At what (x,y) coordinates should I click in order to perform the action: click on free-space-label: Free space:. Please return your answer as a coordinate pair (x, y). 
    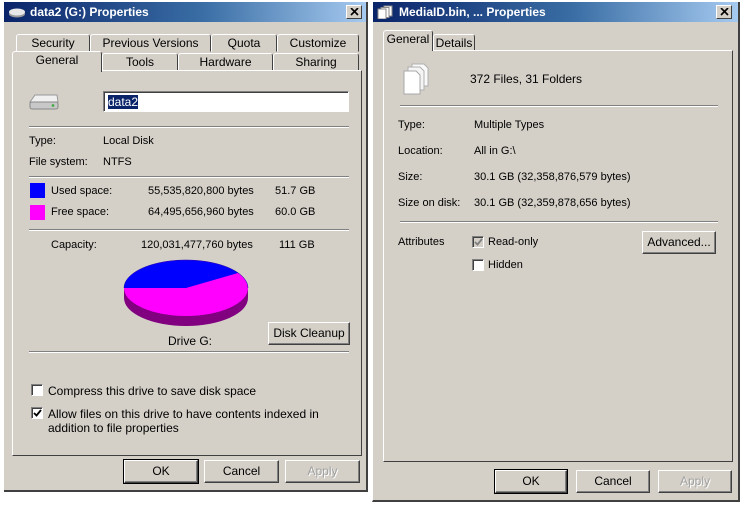
    Looking at the image, I should click on (80, 212).